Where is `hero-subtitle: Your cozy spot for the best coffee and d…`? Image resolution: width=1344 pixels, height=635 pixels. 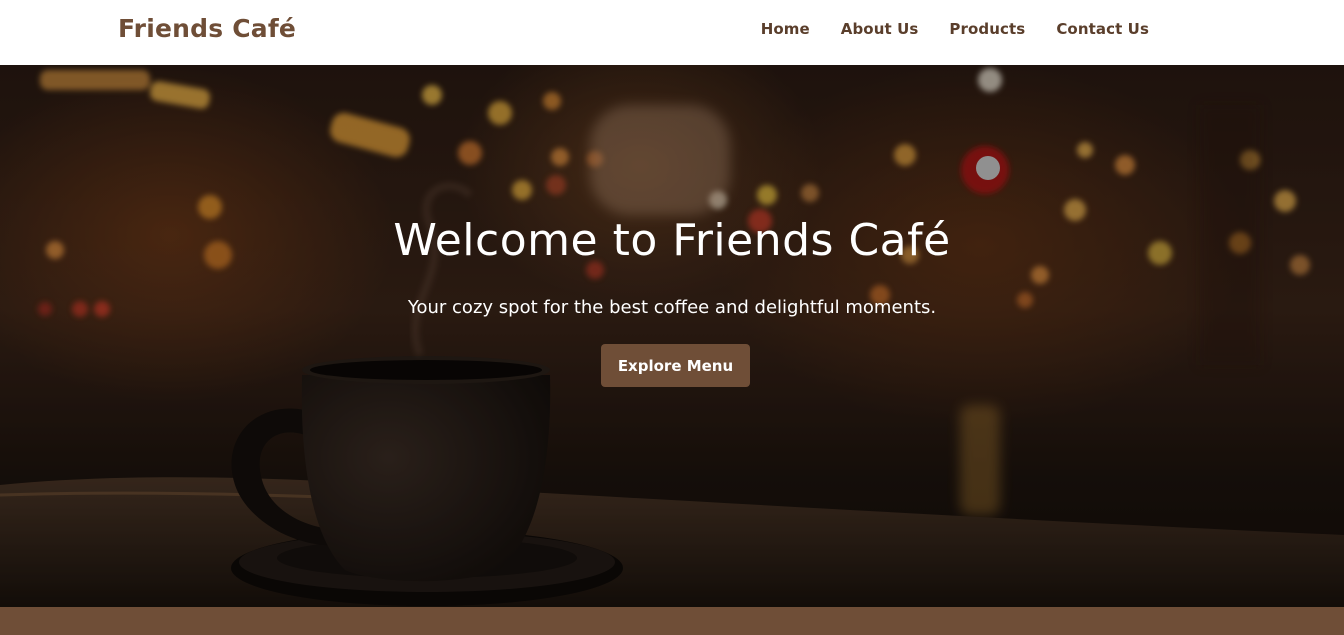
hero-subtitle: Your cozy spot for the best coffee and d… is located at coordinates (672, 307).